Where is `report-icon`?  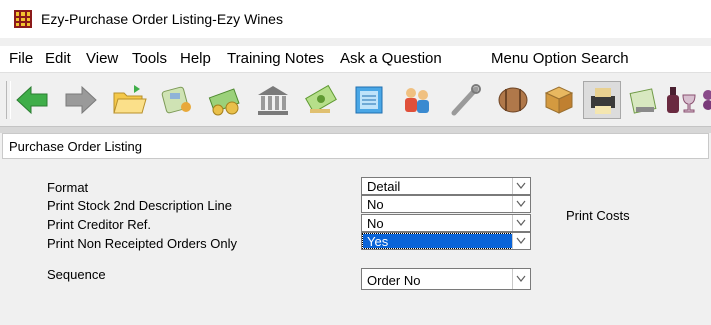 report-icon is located at coordinates (369, 100).